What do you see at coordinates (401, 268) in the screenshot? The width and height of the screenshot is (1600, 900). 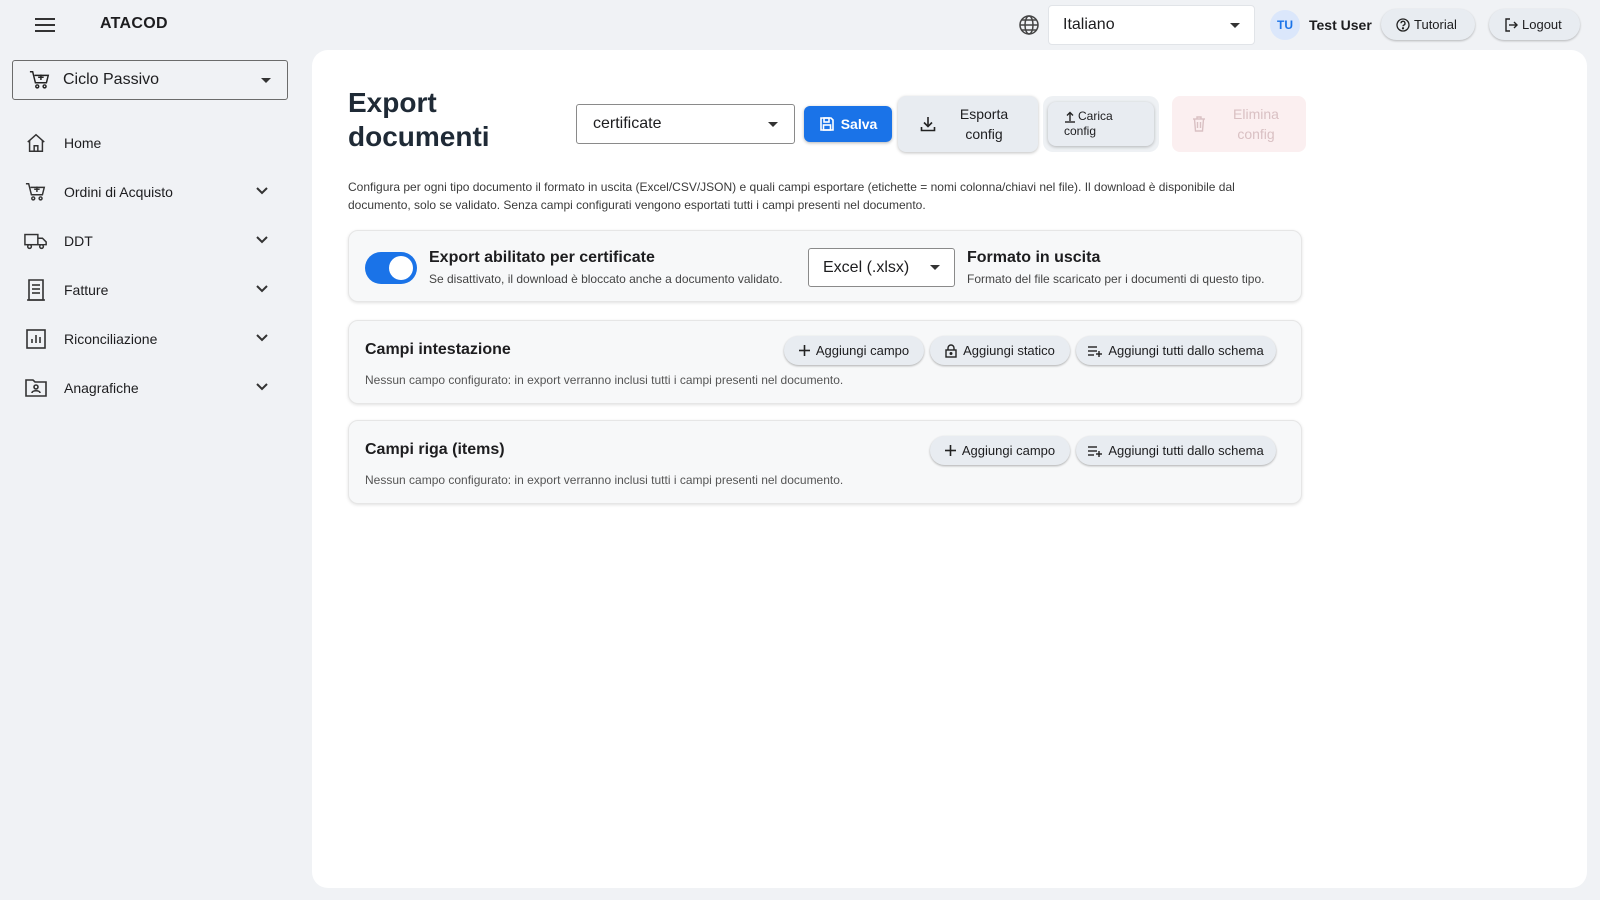 I see `toggle-knob` at bounding box center [401, 268].